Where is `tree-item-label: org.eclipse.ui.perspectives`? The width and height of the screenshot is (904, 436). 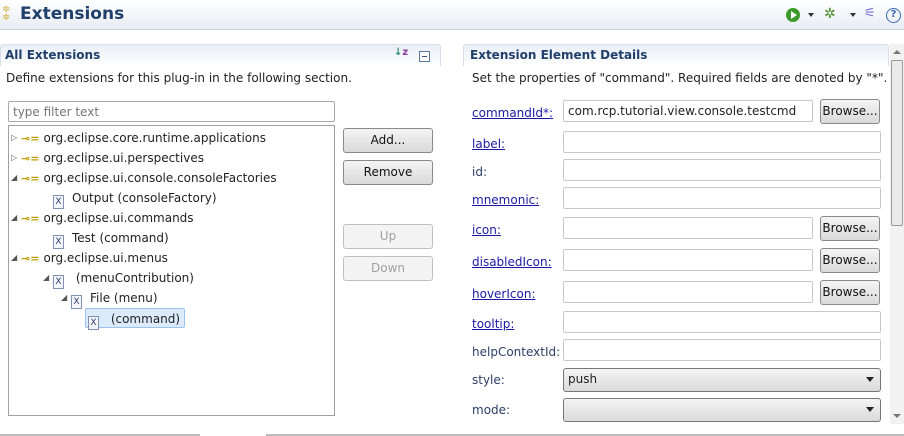 tree-item-label: org.eclipse.ui.perspectives is located at coordinates (123, 158).